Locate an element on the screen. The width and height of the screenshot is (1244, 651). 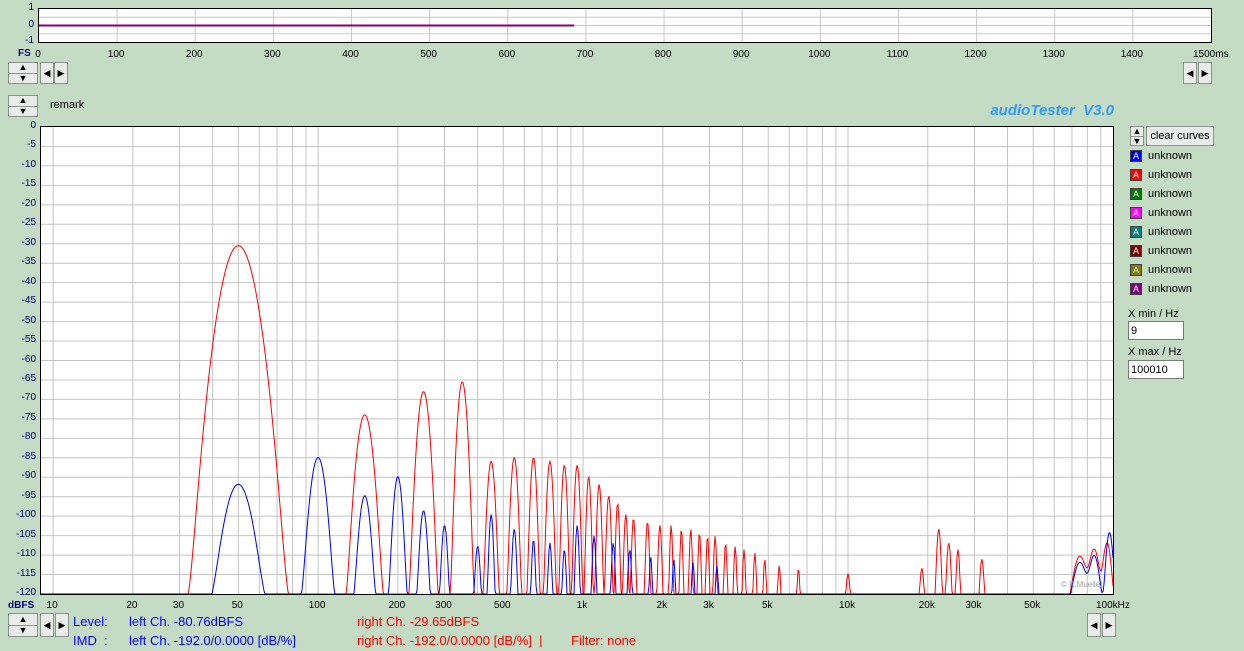
spectrum-y-unit: dBFS is located at coordinates (21, 605).